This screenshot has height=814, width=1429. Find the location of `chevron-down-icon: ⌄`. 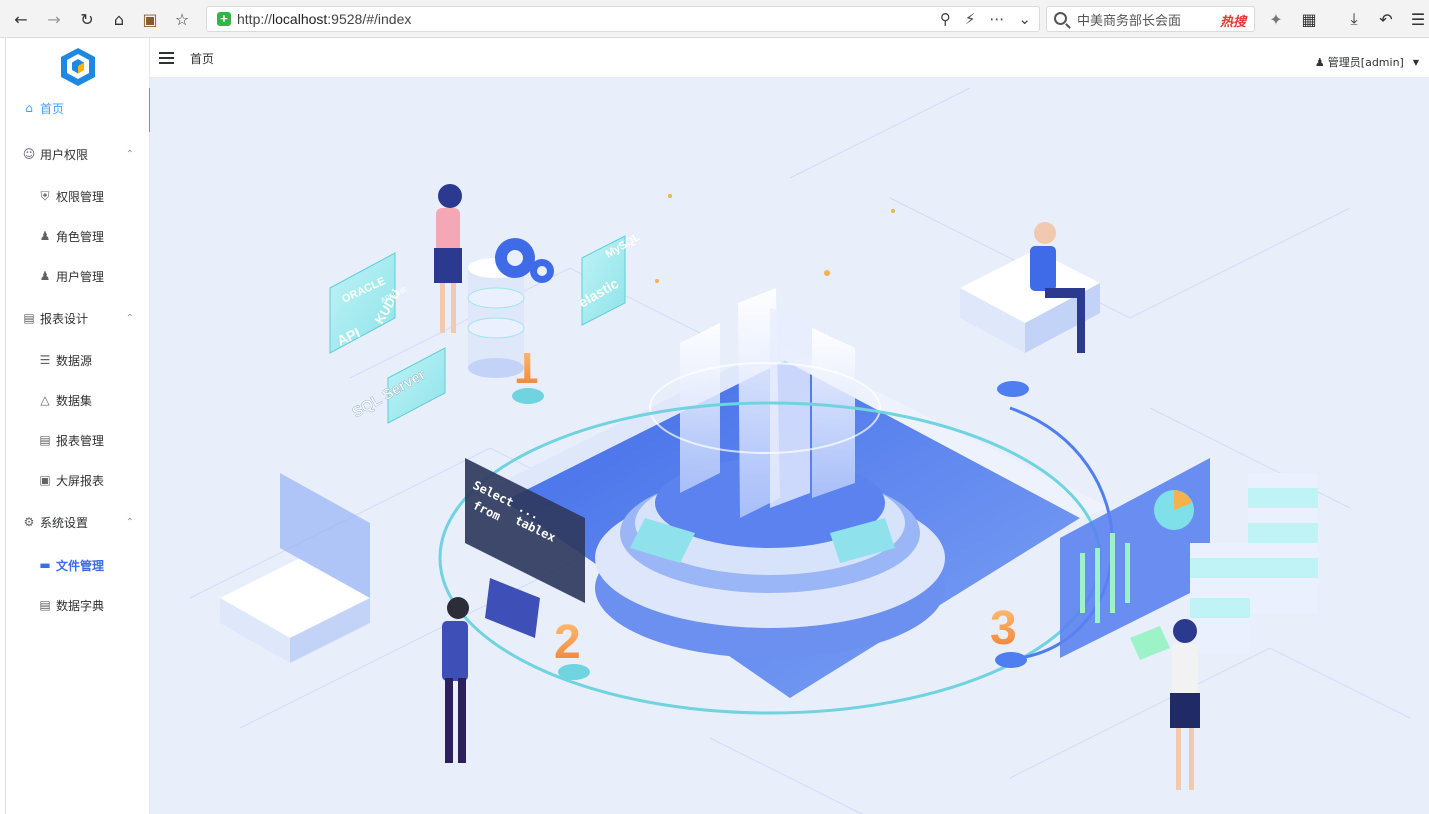

chevron-down-icon: ⌄ is located at coordinates (1024, 19).